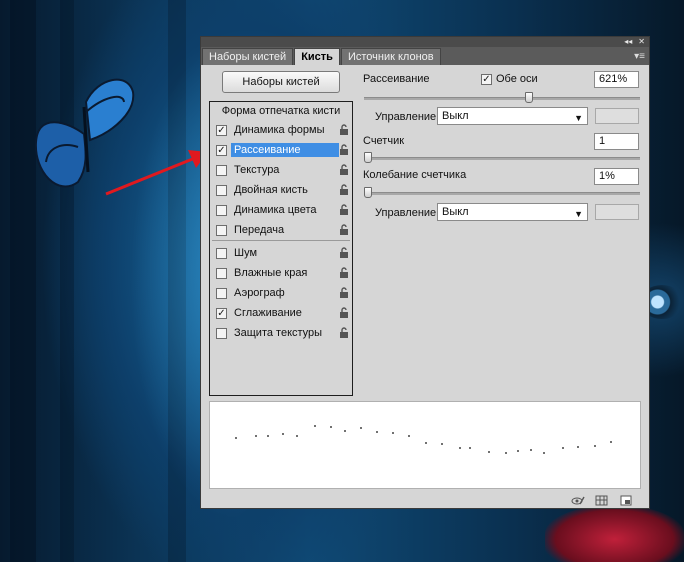  Describe the element at coordinates (486, 79) in the screenshot. I see `both-axes-checkbox: ✓` at that location.